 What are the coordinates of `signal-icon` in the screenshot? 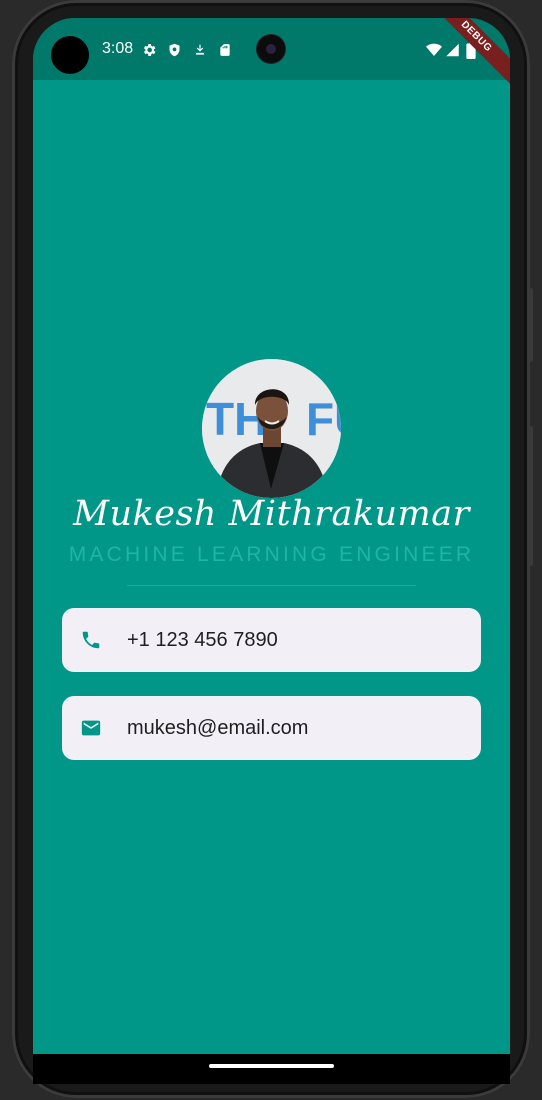 It's located at (452, 50).